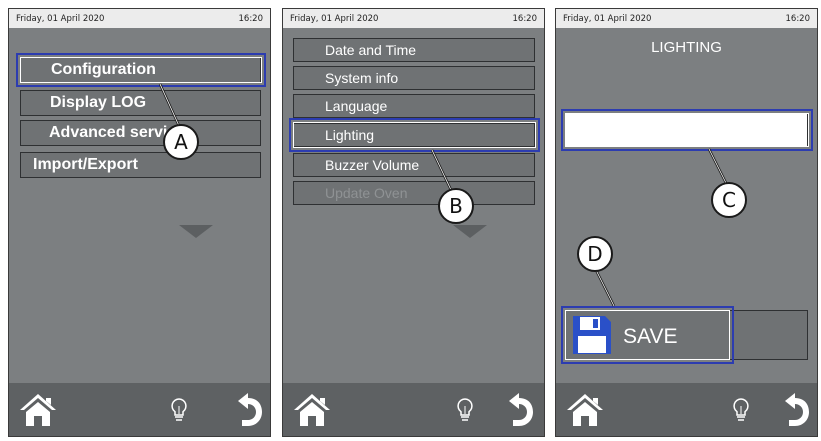  I want to click on menu-item-date-and-time: Date and Time, so click(414, 50).